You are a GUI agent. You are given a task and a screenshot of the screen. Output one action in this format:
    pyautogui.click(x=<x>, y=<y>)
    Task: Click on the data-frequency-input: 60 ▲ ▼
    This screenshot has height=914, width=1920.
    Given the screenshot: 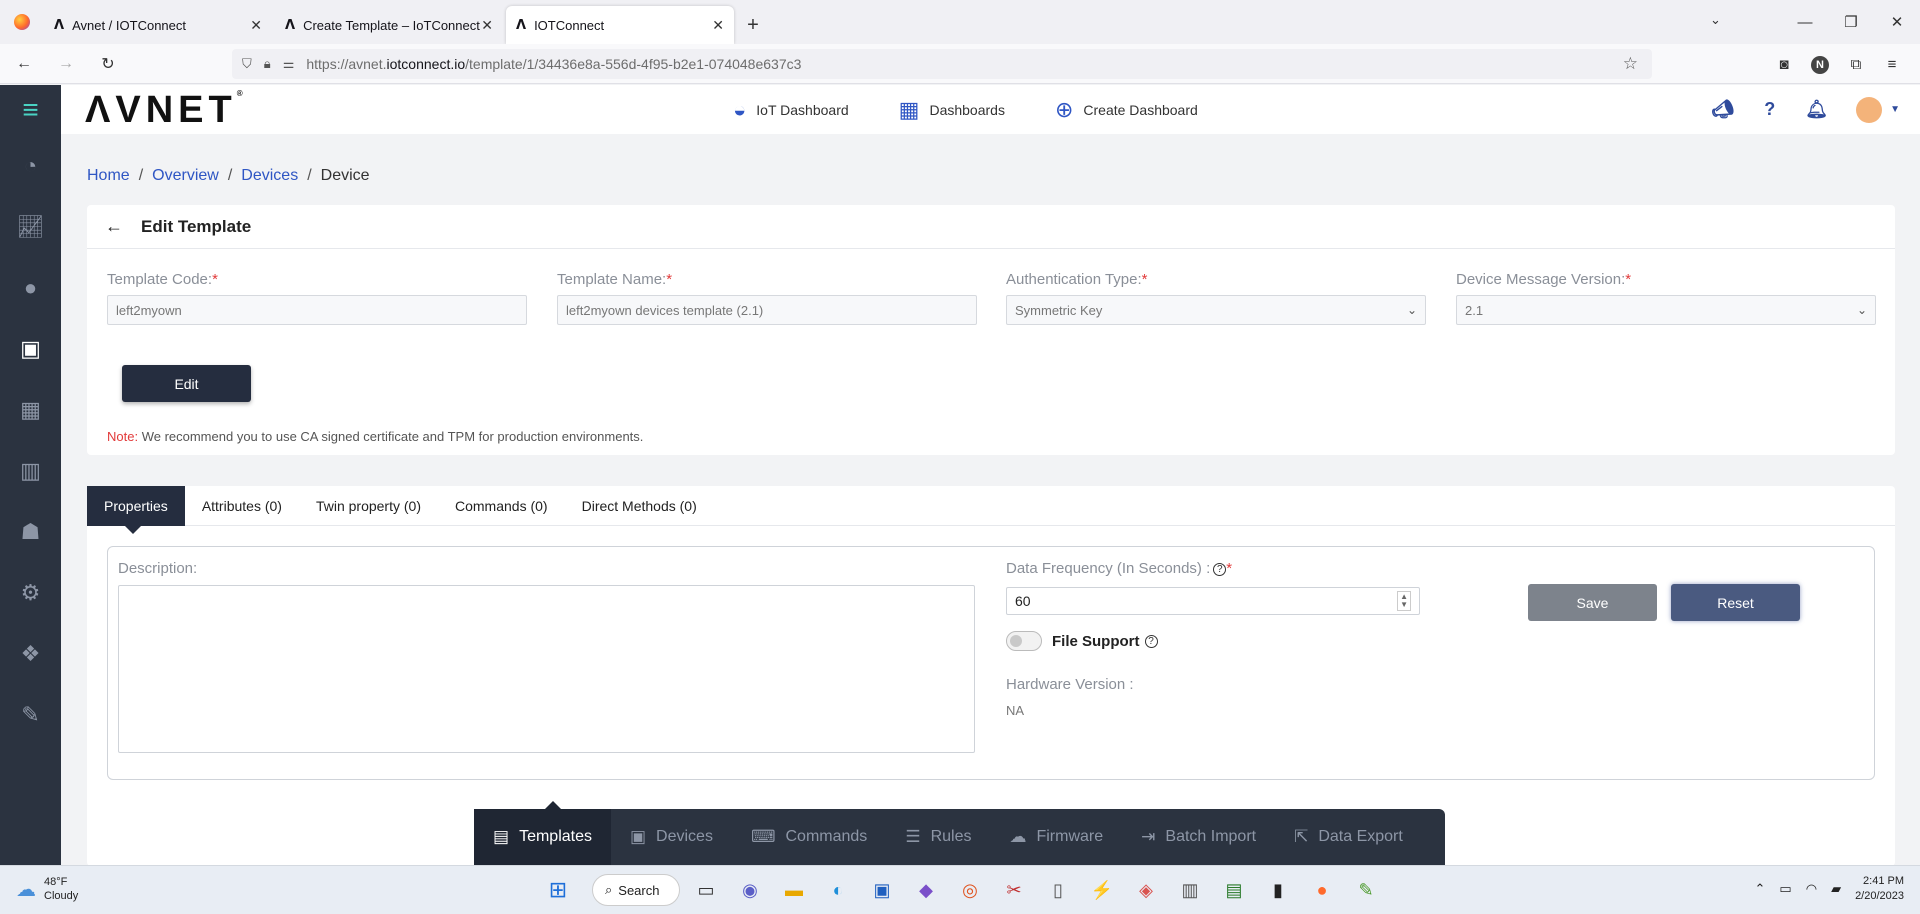 What is the action you would take?
    pyautogui.click(x=1213, y=601)
    